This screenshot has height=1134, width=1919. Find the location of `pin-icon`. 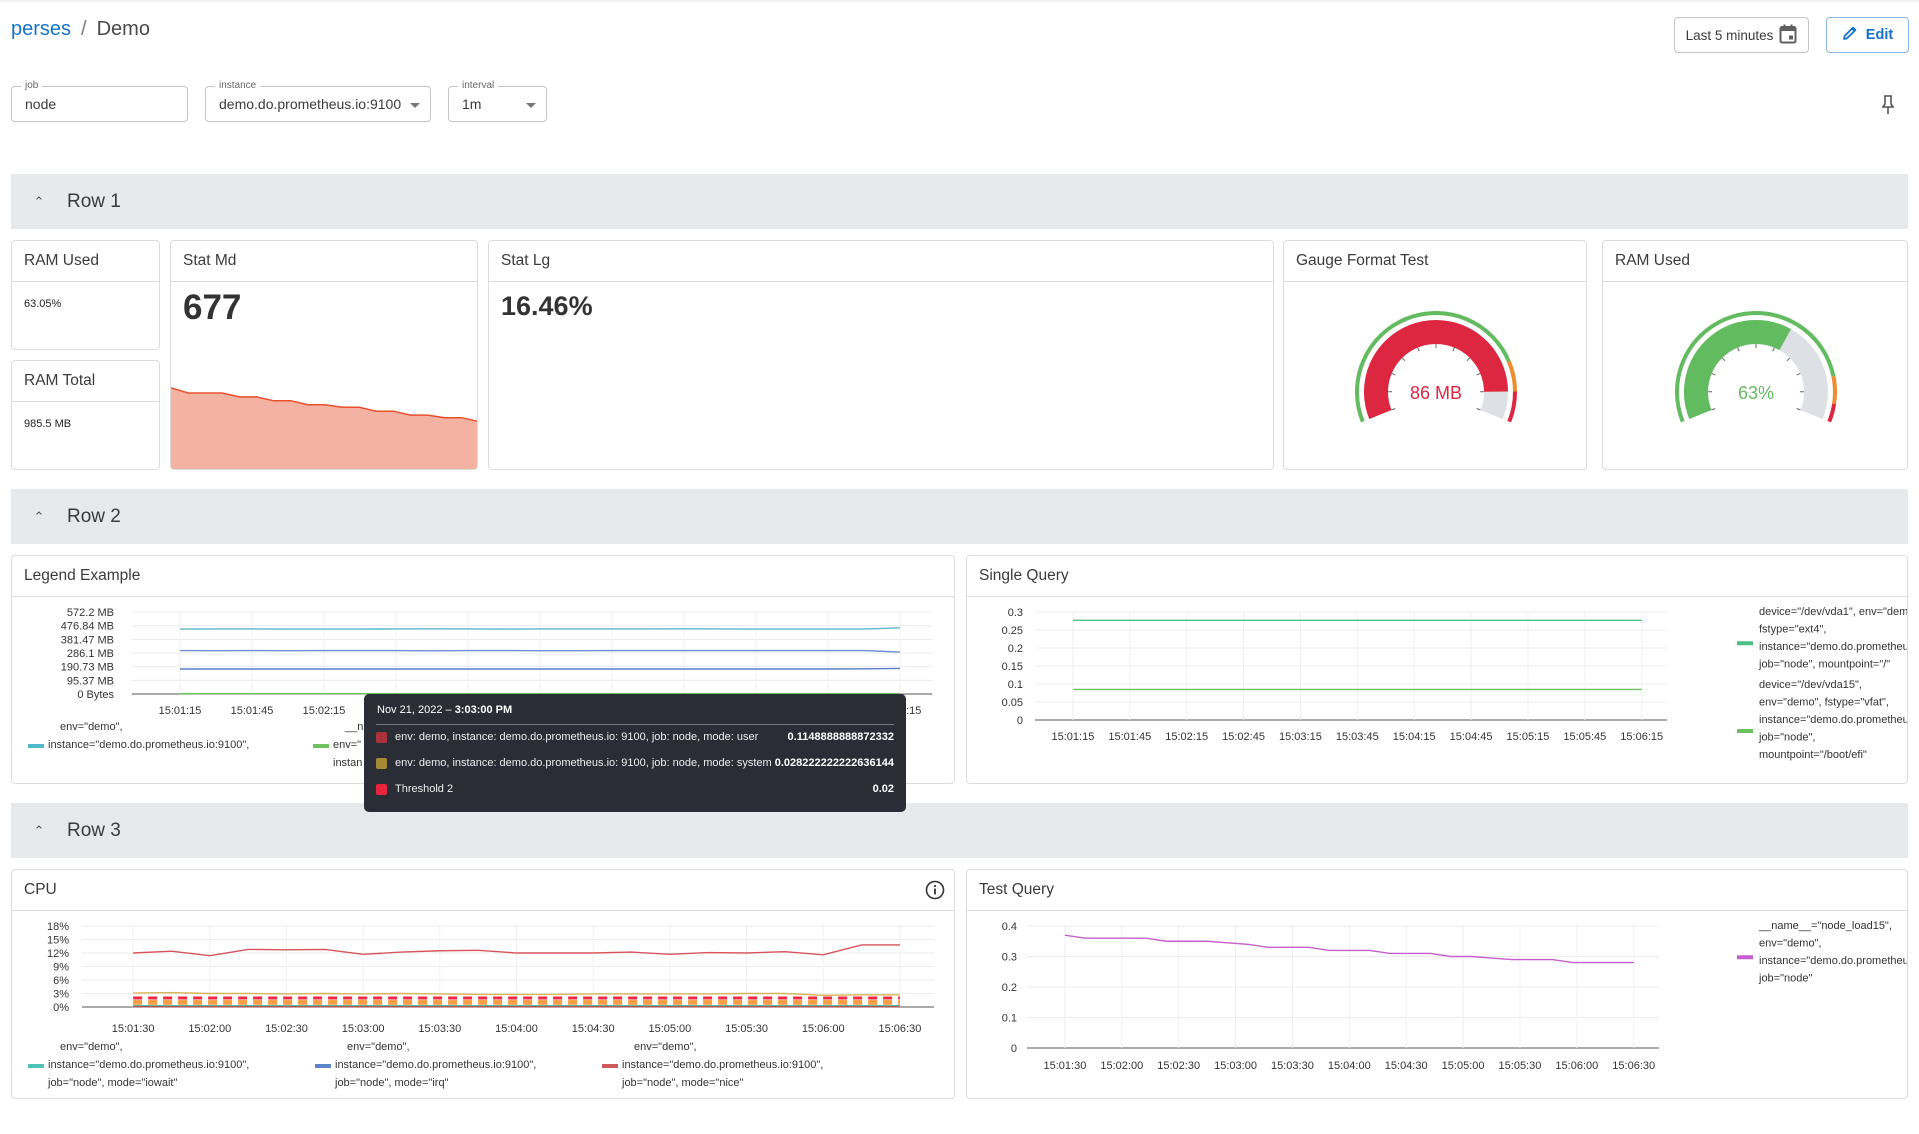

pin-icon is located at coordinates (1888, 107).